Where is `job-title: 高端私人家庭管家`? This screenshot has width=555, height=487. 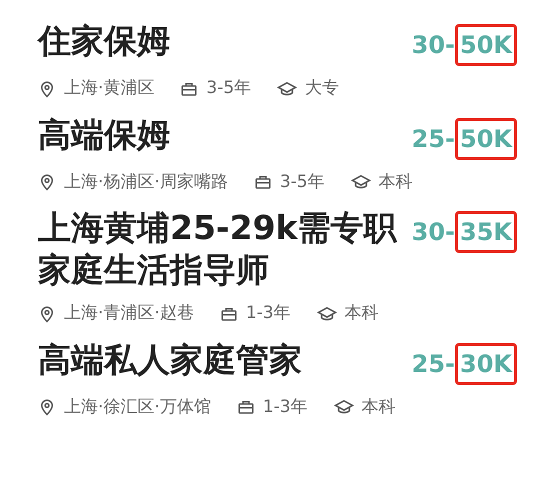 job-title: 高端私人家庭管家 is located at coordinates (170, 359).